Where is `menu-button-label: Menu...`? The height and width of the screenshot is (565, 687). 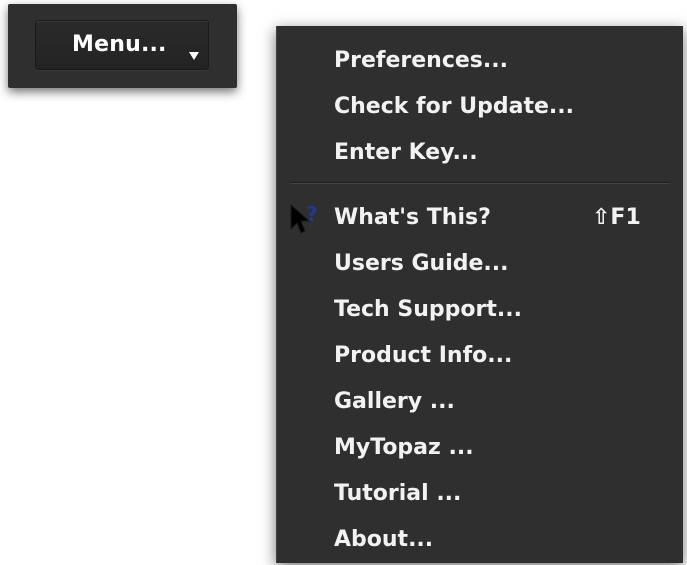 menu-button-label: Menu... is located at coordinates (119, 44).